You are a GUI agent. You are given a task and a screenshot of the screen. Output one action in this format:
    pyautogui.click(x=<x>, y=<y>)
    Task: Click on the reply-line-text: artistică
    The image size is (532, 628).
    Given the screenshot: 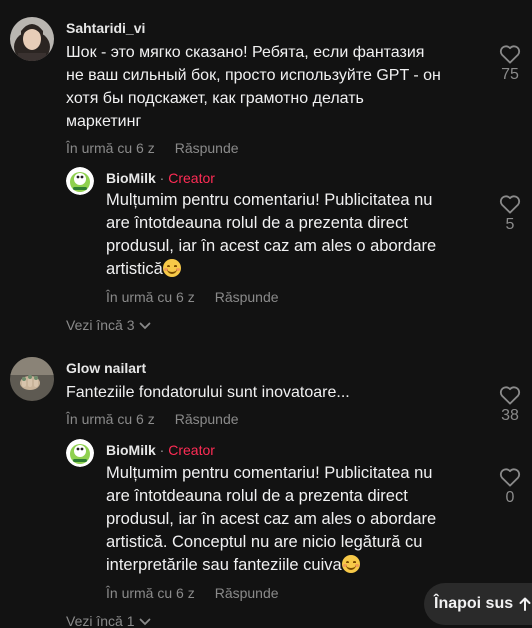 What is the action you would take?
    pyautogui.click(x=134, y=269)
    